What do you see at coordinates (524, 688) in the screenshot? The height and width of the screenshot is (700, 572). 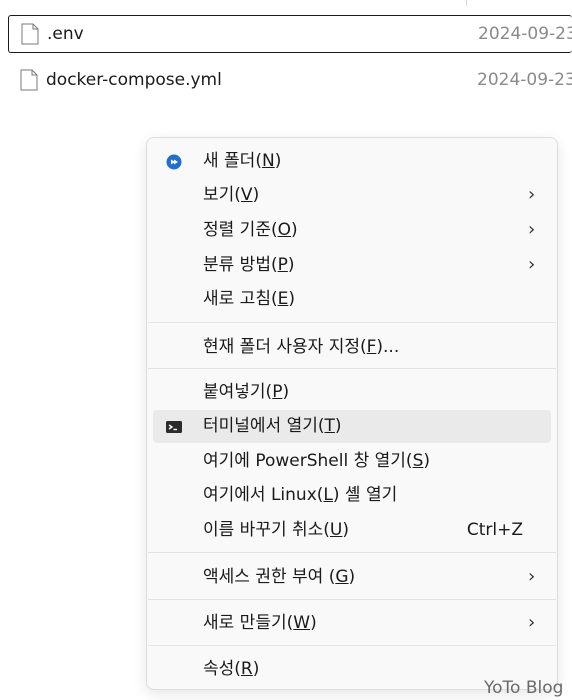 I see `watermark: YoTo Blog` at bounding box center [524, 688].